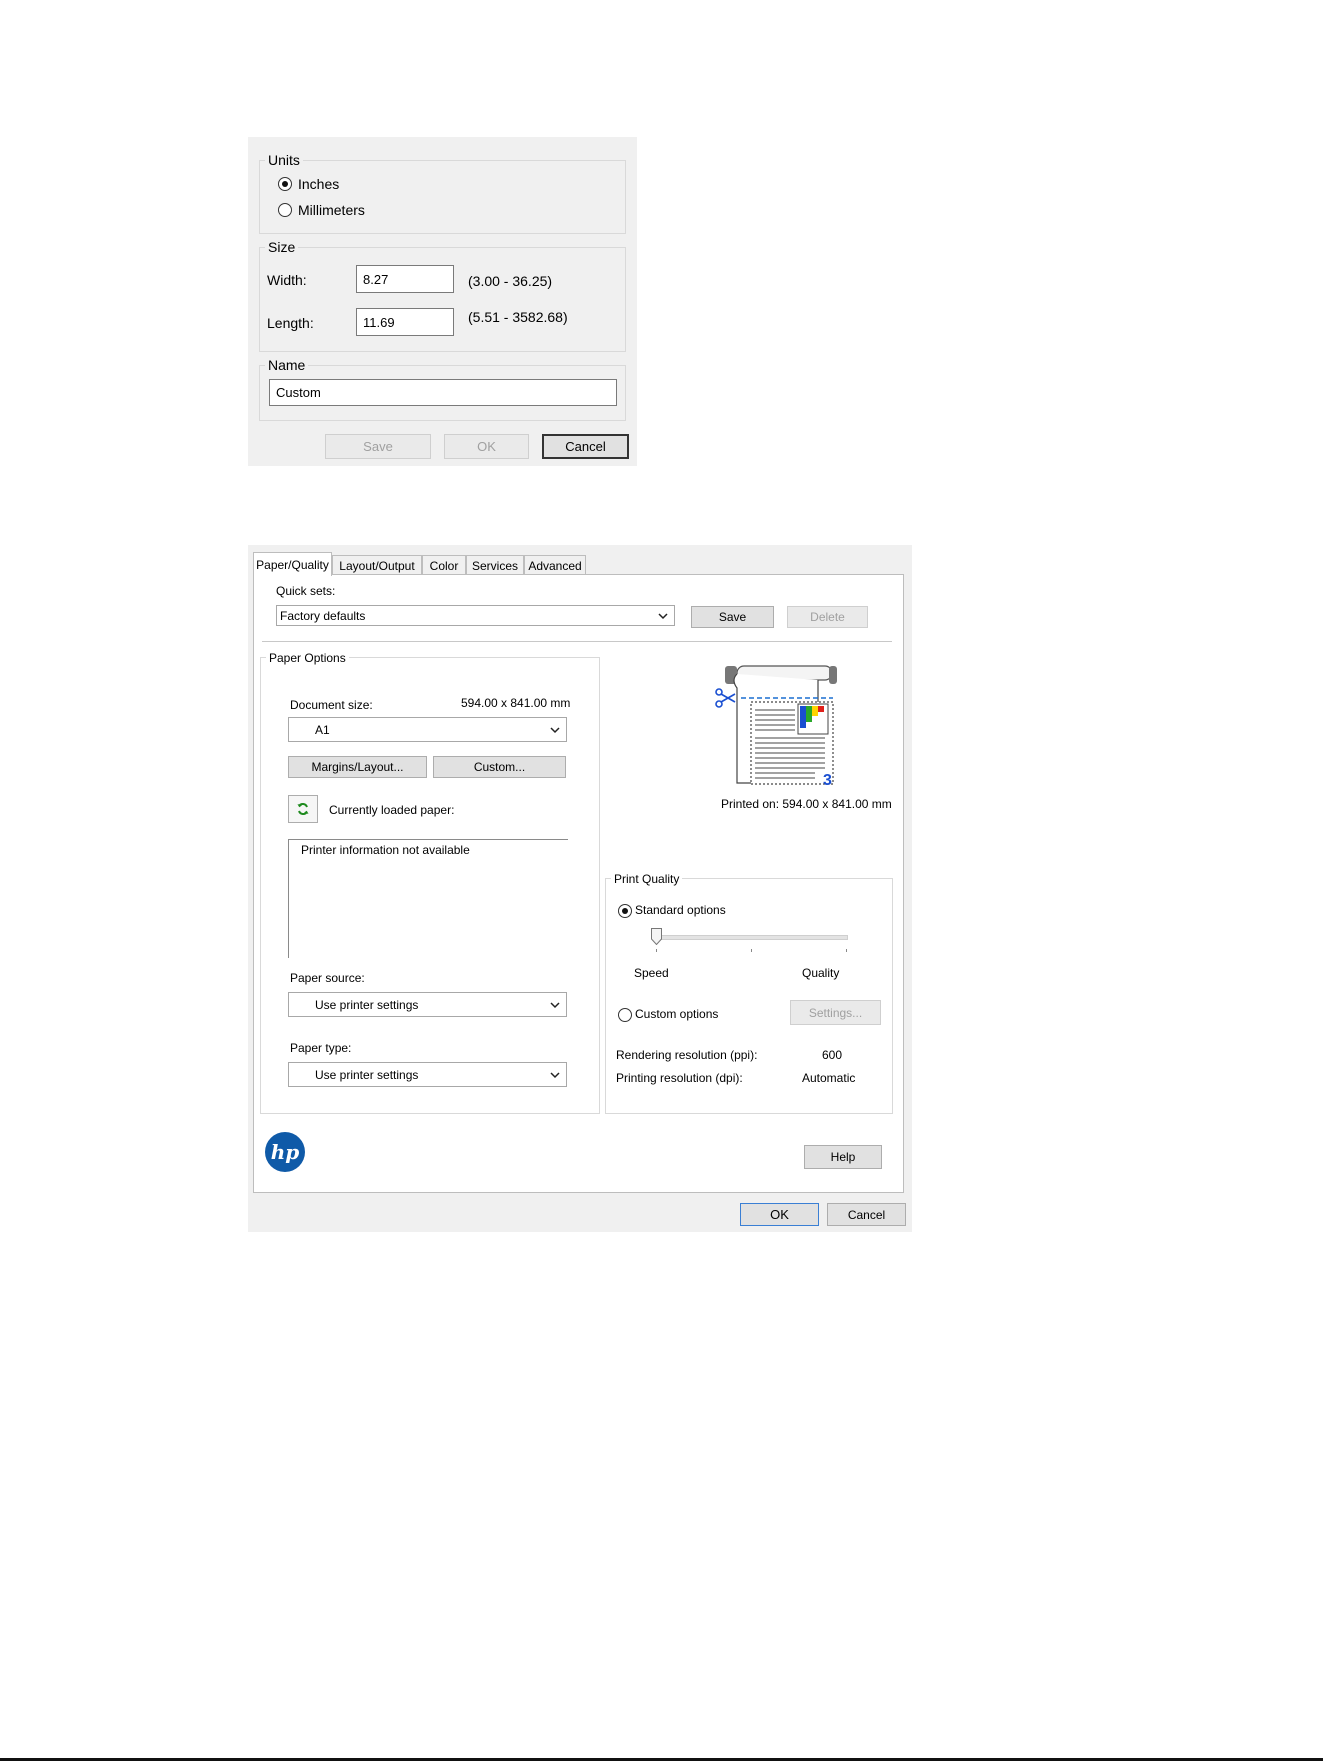 The height and width of the screenshot is (1761, 1323). I want to click on printing-resolution-value: Automatic, so click(829, 1078).